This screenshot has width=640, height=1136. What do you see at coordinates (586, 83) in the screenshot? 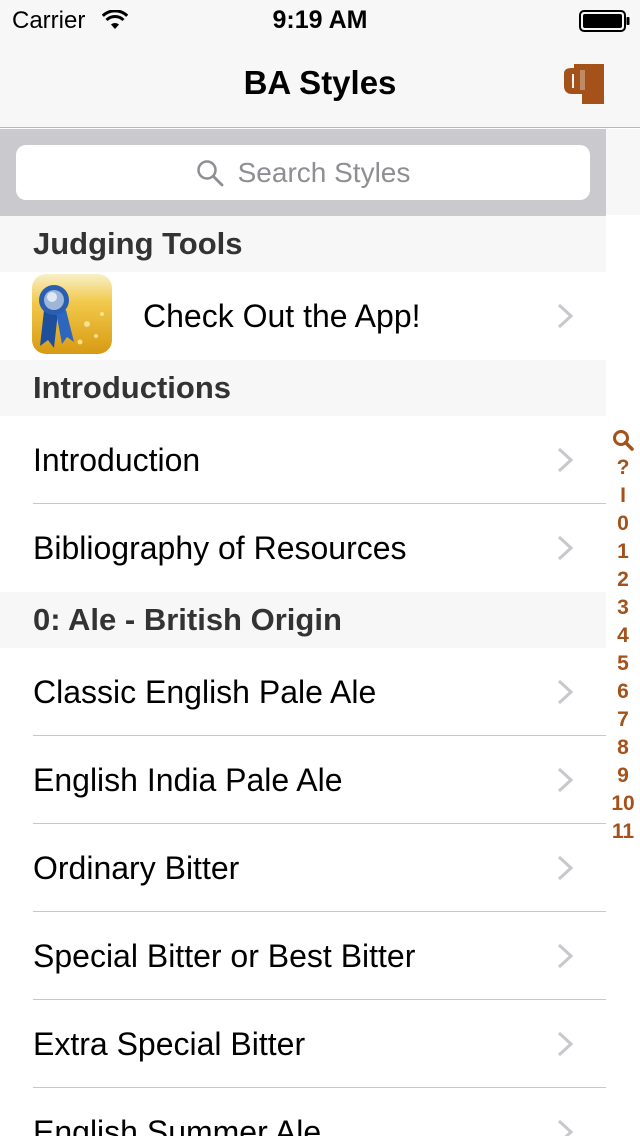
I see `beer-mug-icon` at bounding box center [586, 83].